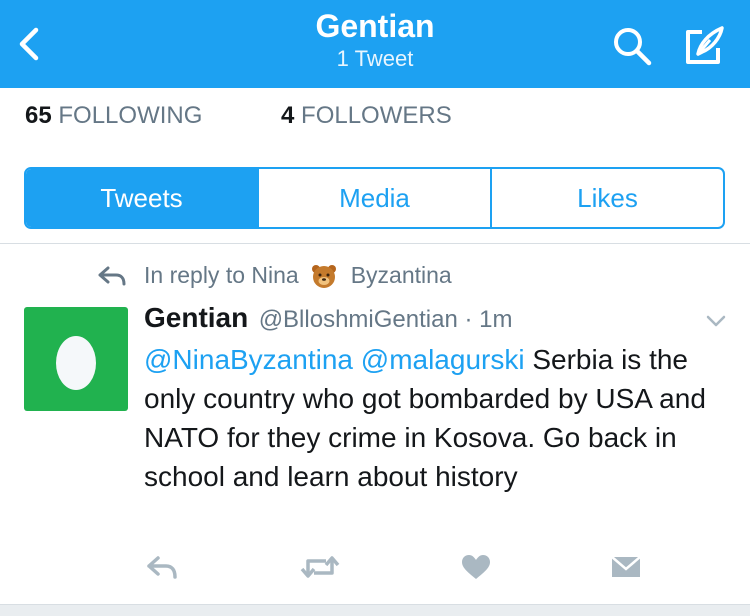  What do you see at coordinates (375, 44) in the screenshot?
I see `top-nav-bar: Gentian 1 Tweet` at bounding box center [375, 44].